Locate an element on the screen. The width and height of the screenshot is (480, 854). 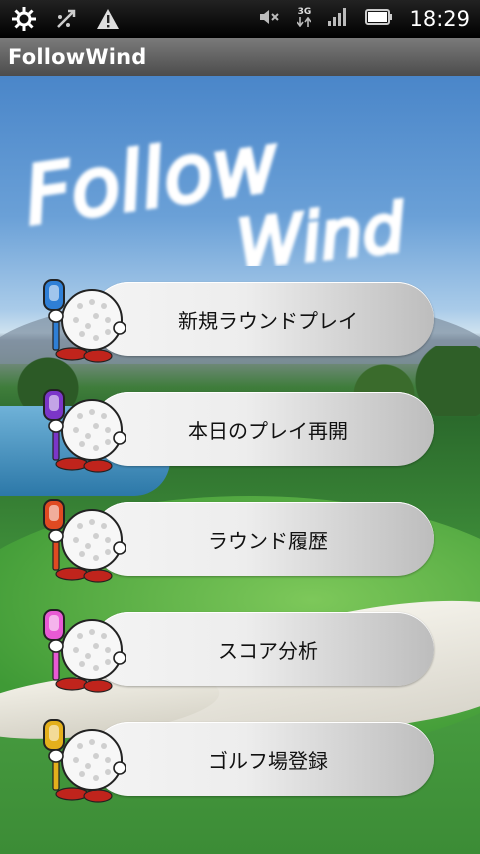
title-bar: FollowWind is located at coordinates (240, 57).